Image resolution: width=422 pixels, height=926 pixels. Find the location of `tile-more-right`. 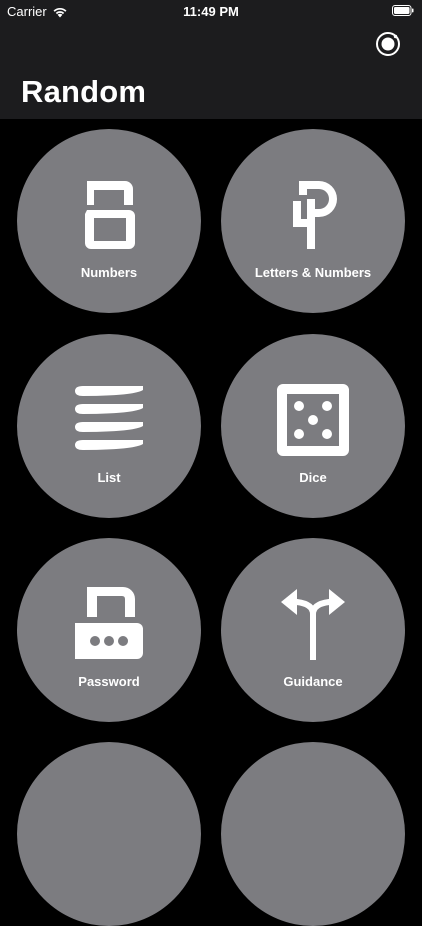

tile-more-right is located at coordinates (313, 834).